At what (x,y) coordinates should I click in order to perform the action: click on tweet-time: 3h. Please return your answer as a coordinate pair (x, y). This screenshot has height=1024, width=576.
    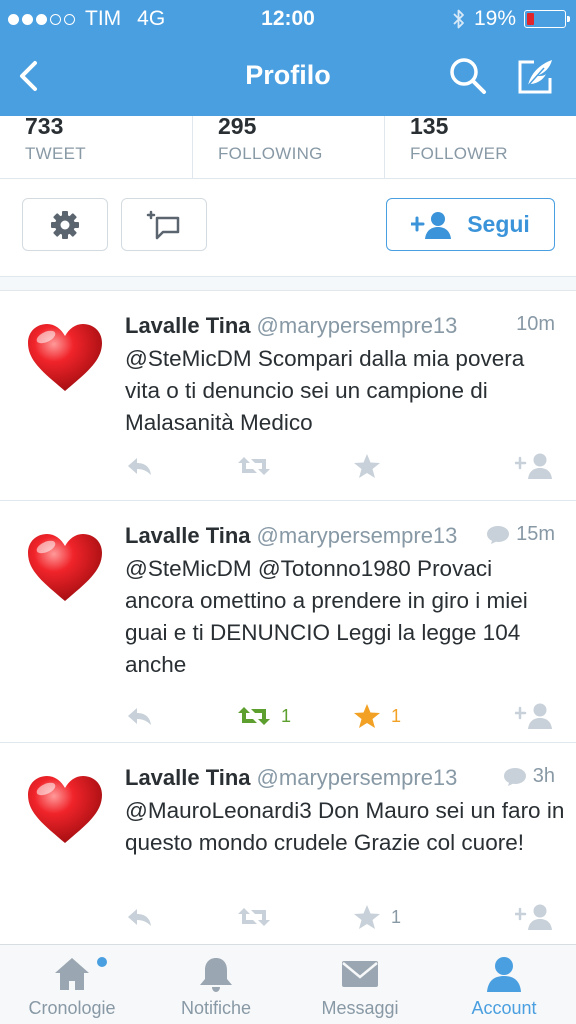
    Looking at the image, I should click on (543, 776).